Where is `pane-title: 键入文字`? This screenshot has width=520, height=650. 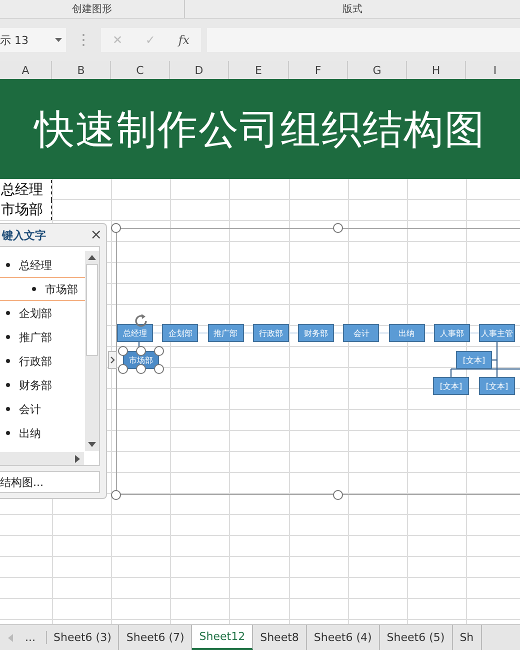 pane-title: 键入文字 is located at coordinates (24, 235).